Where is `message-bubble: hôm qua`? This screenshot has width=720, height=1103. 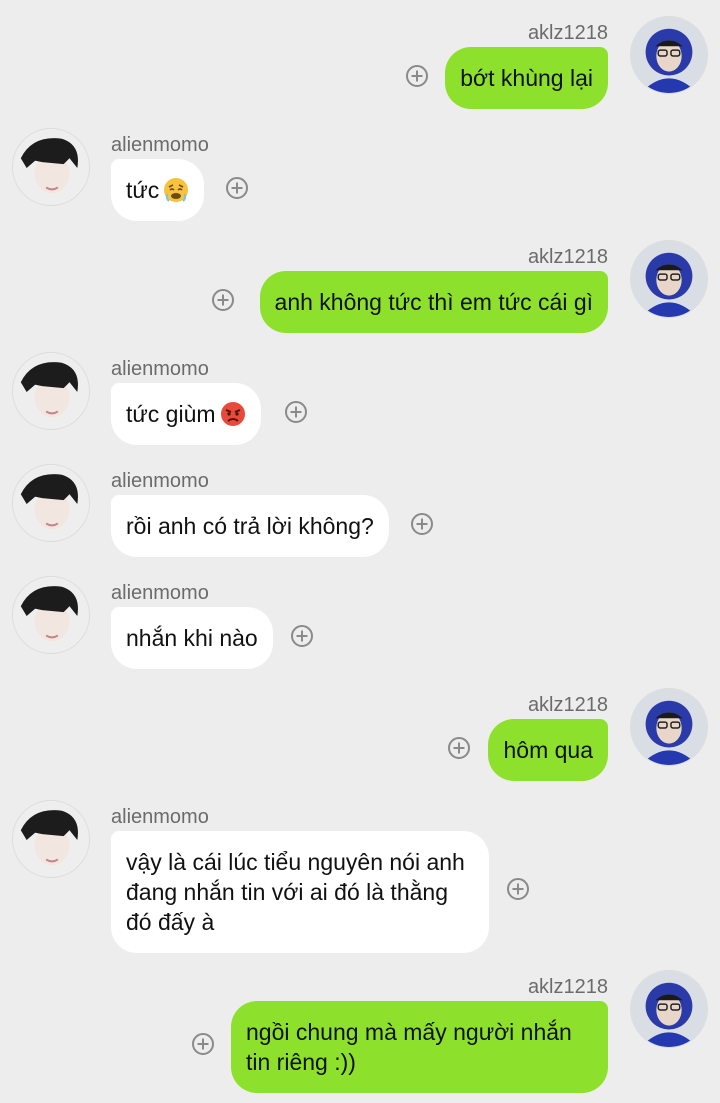
message-bubble: hôm qua is located at coordinates (548, 750).